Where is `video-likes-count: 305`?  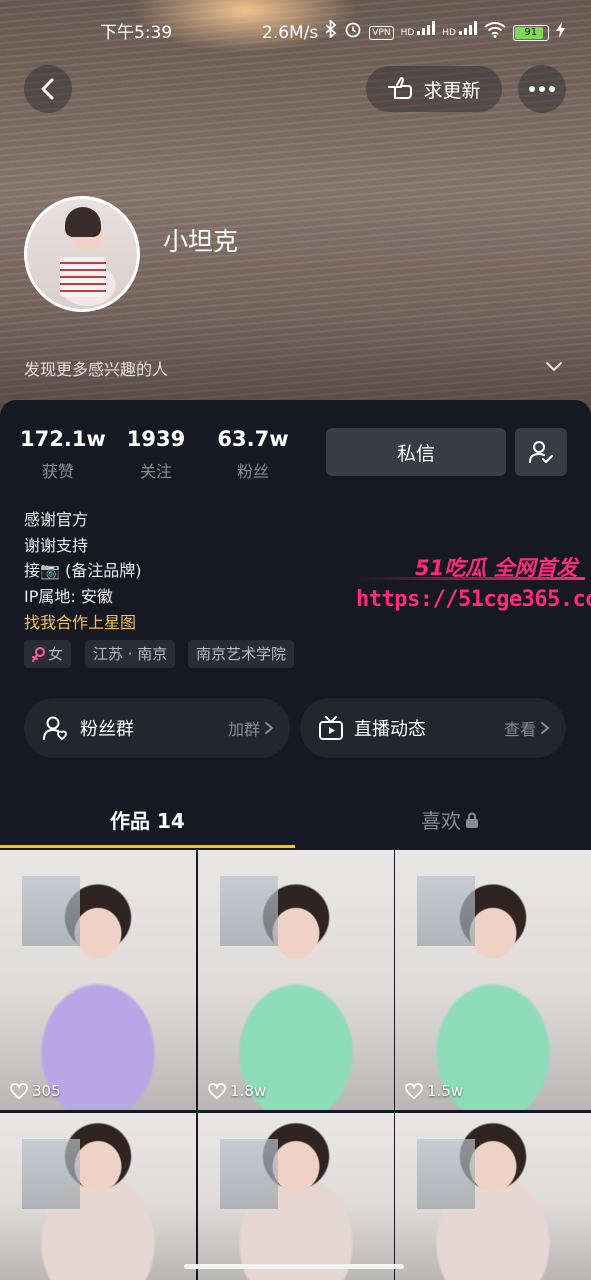 video-likes-count: 305 is located at coordinates (46, 1091).